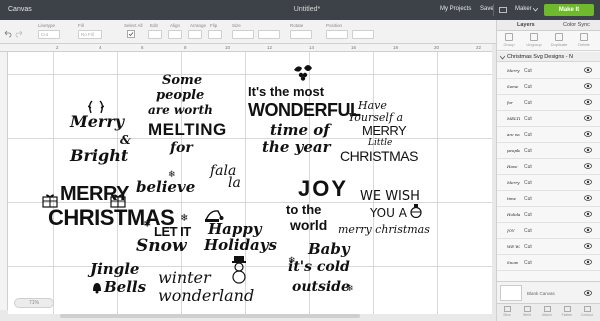 This screenshot has width=600, height=321. I want to click on document-title-text: Untitled*, so click(307, 9).